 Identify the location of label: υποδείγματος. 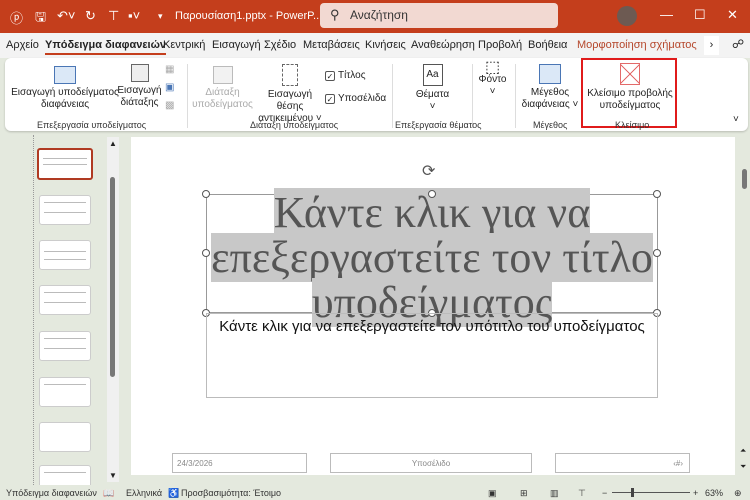
(222, 104).